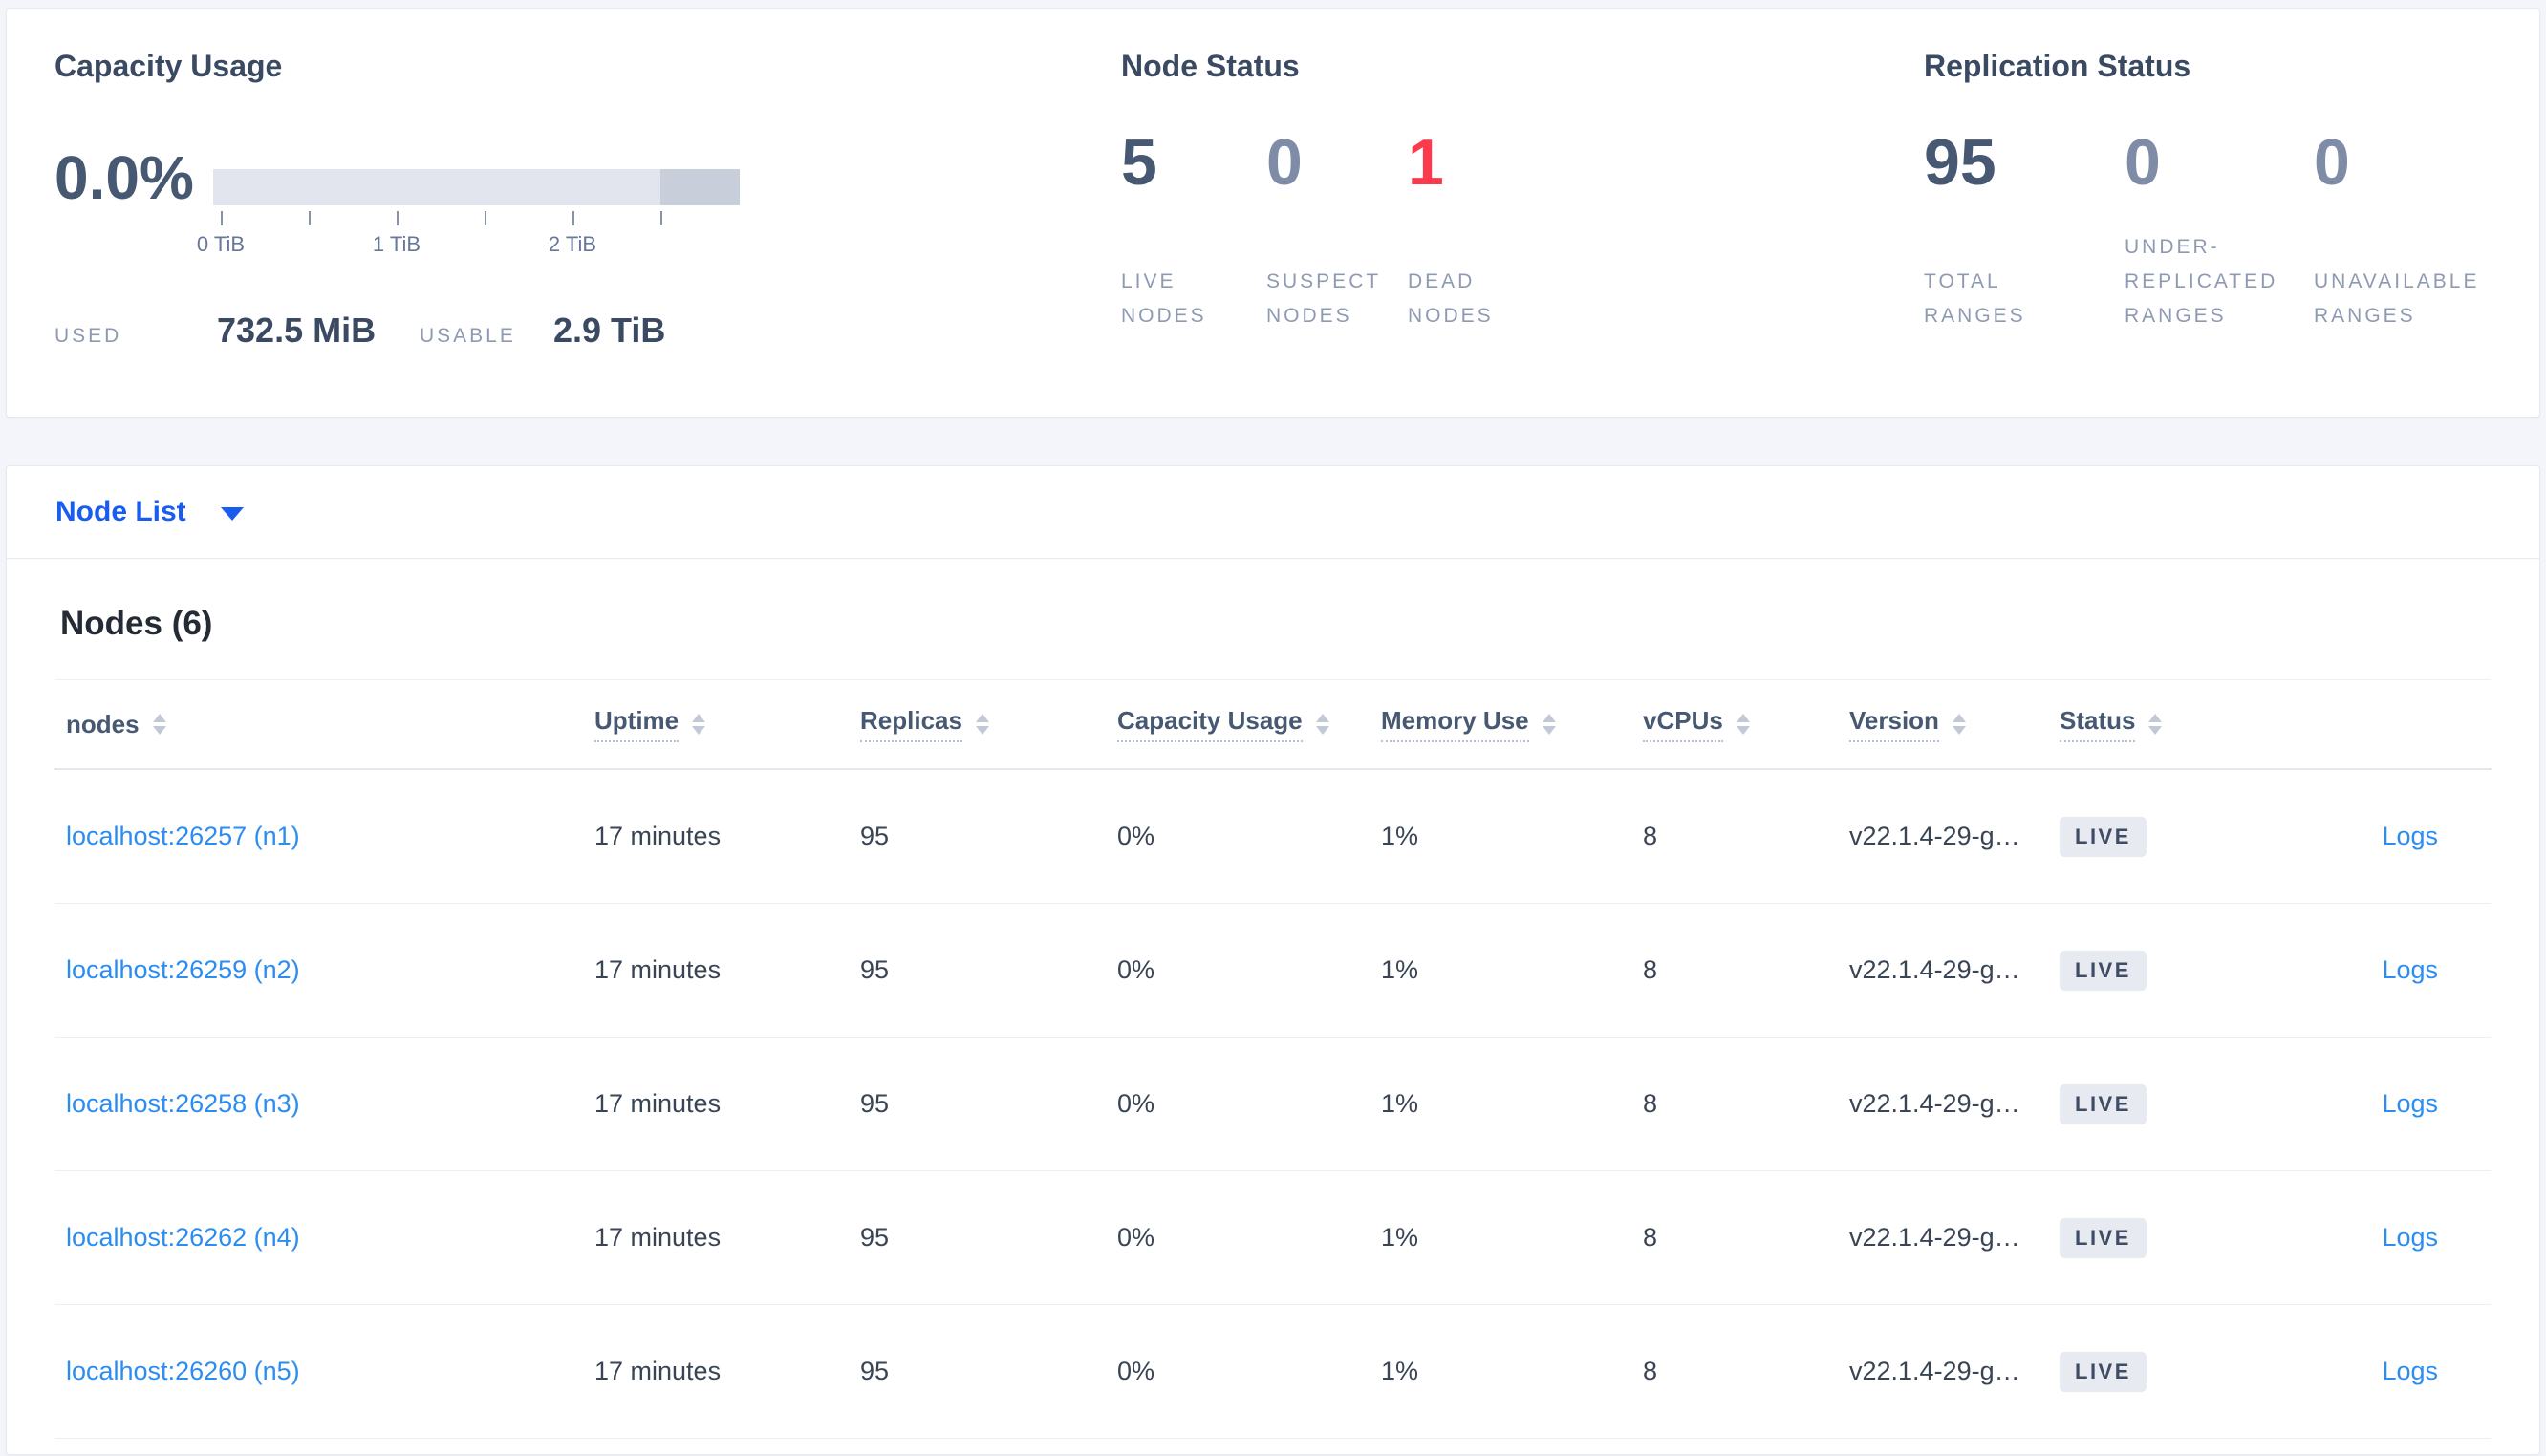  I want to click on used-value: 732.5 MiB, so click(297, 330).